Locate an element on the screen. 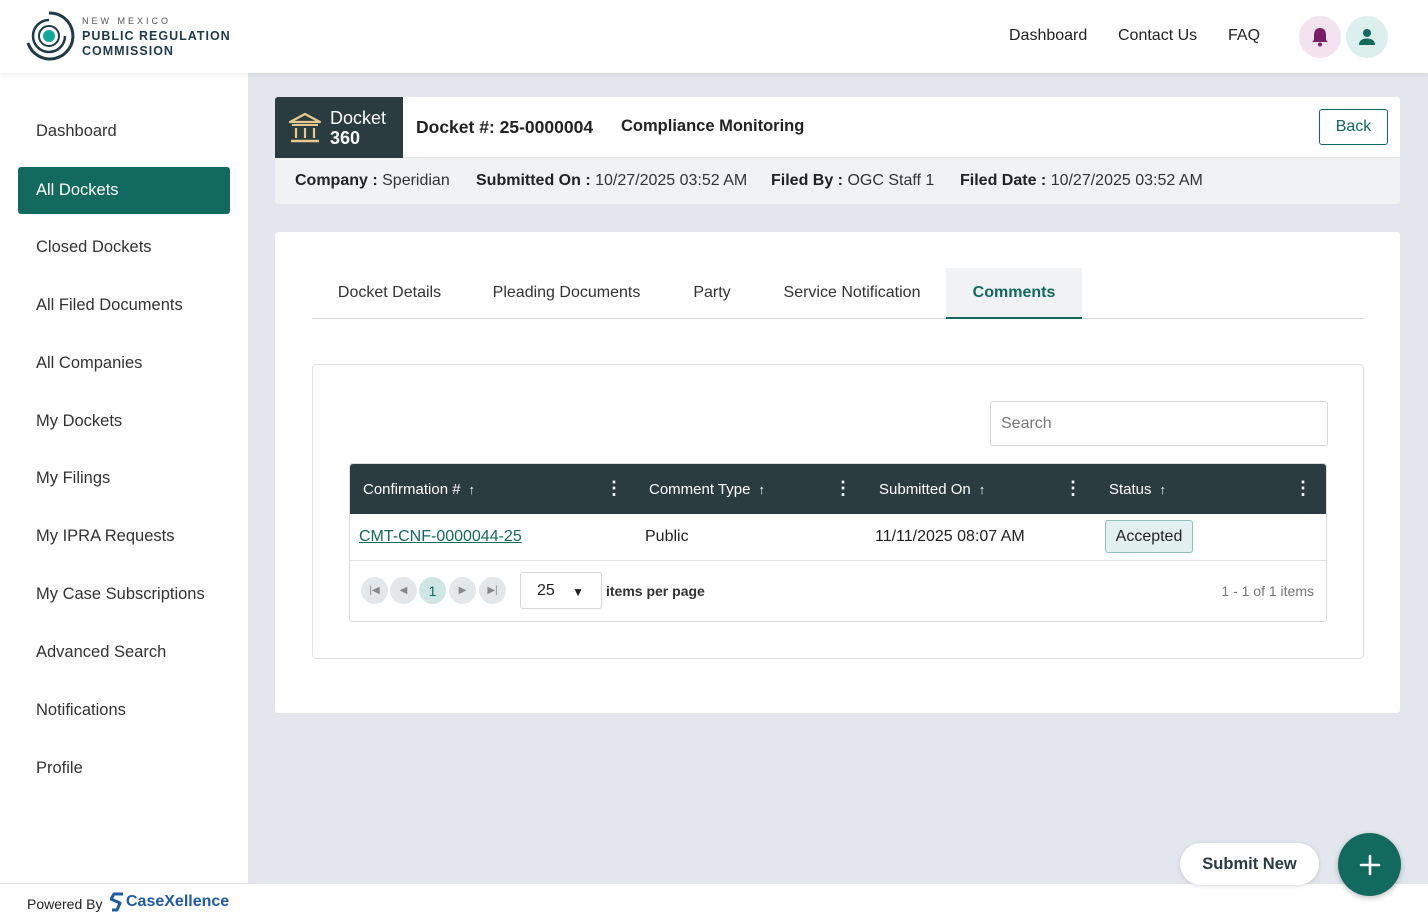 The height and width of the screenshot is (923, 1428). confirmation-link: CMT-CNF-0000044-25 is located at coordinates (440, 537).